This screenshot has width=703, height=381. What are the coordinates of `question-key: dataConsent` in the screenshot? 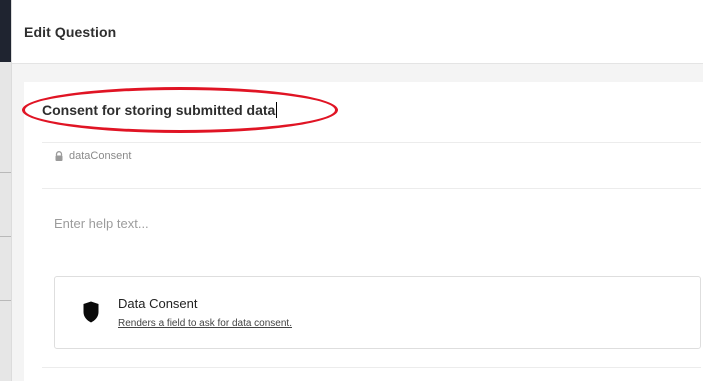 It's located at (92, 156).